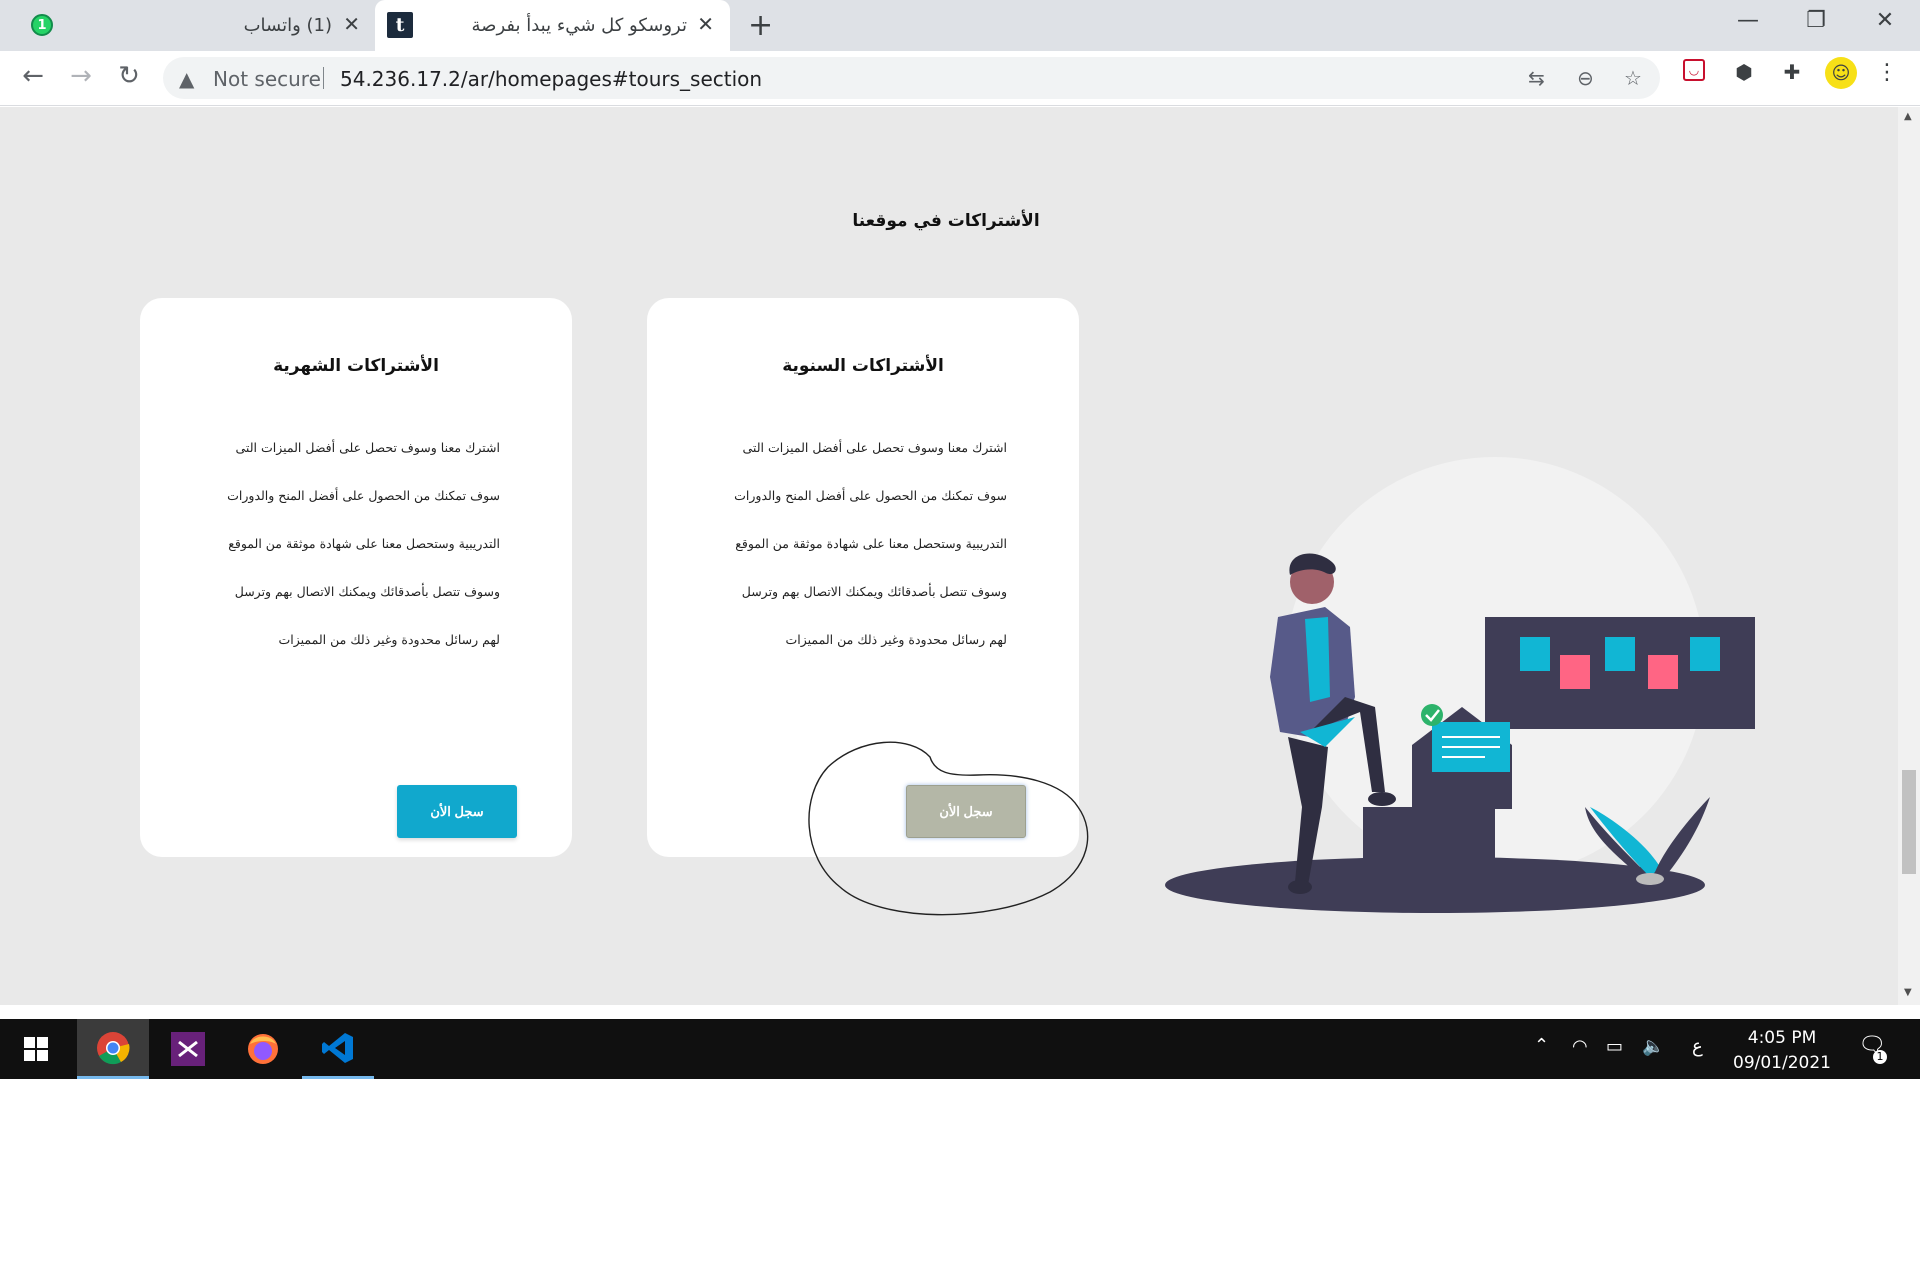 The image size is (1920, 1280). Describe the element at coordinates (287, 25) in the screenshot. I see `tab-title: (1) واتساب` at that location.